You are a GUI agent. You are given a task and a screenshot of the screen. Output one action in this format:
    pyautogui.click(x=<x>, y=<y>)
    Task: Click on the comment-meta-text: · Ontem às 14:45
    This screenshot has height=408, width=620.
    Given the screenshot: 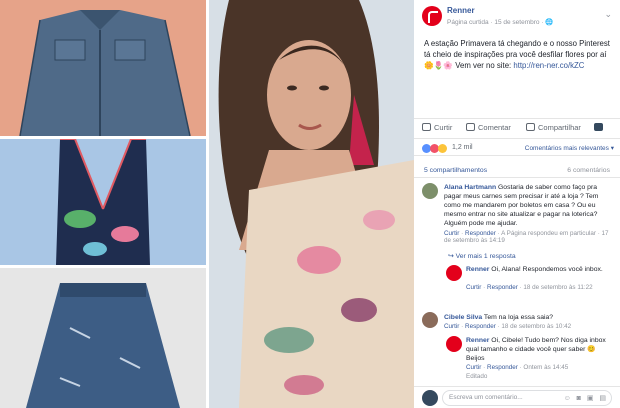 What is the action you would take?
    pyautogui.click(x=543, y=367)
    